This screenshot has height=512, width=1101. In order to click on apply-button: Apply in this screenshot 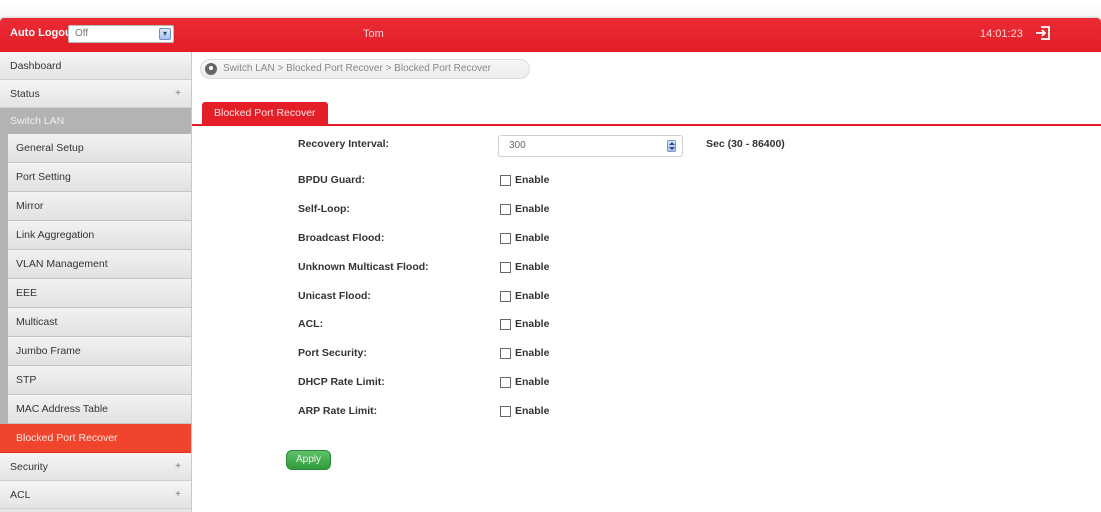, I will do `click(308, 460)`.